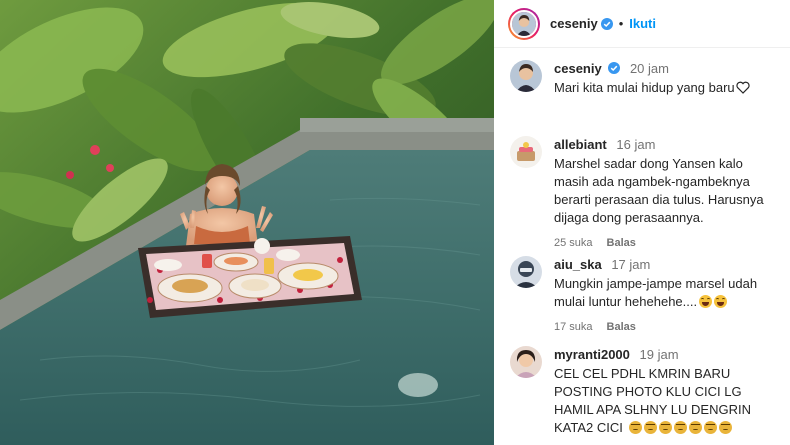 Image resolution: width=790 pixels, height=445 pixels. Describe the element at coordinates (635, 144) in the screenshot. I see `comment-time: 16 jam` at that location.